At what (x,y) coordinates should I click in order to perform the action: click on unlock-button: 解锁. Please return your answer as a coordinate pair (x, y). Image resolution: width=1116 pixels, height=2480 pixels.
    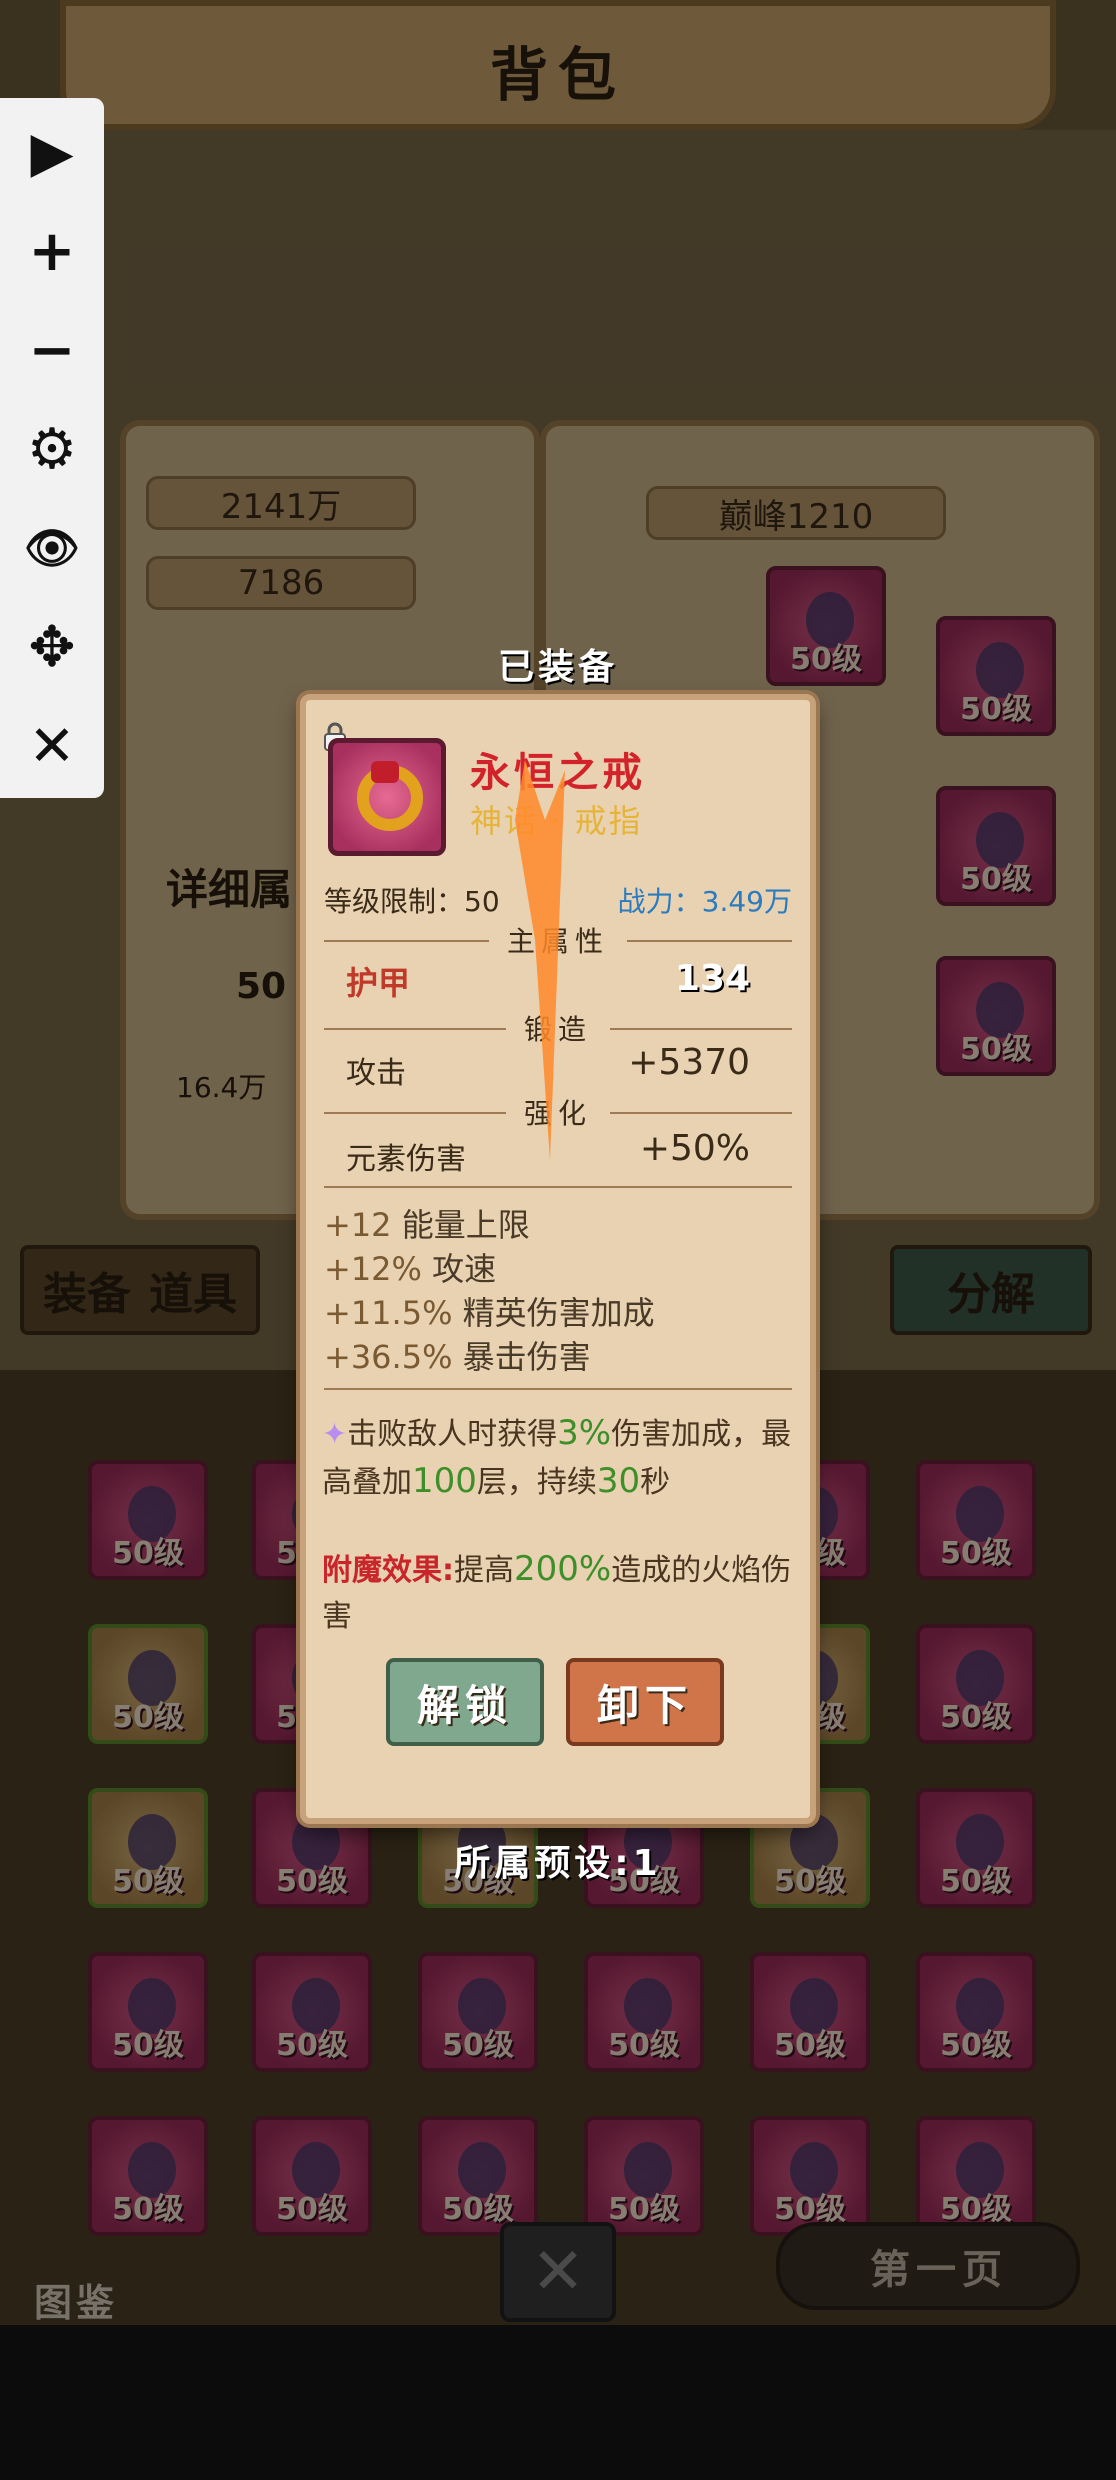
    Looking at the image, I should click on (465, 1702).